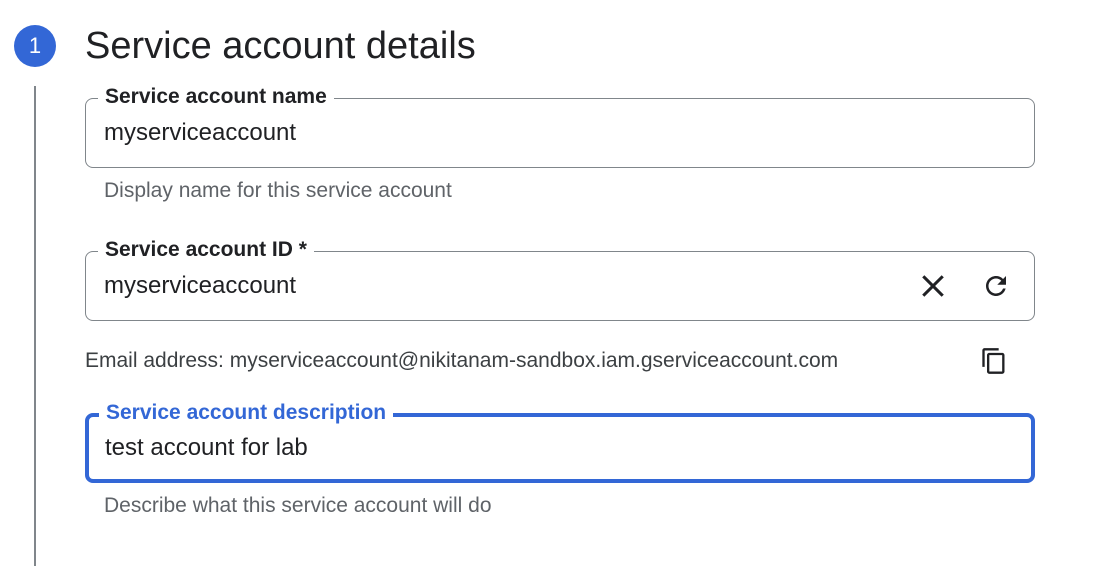  Describe the element at coordinates (933, 286) in the screenshot. I see `close-icon` at that location.